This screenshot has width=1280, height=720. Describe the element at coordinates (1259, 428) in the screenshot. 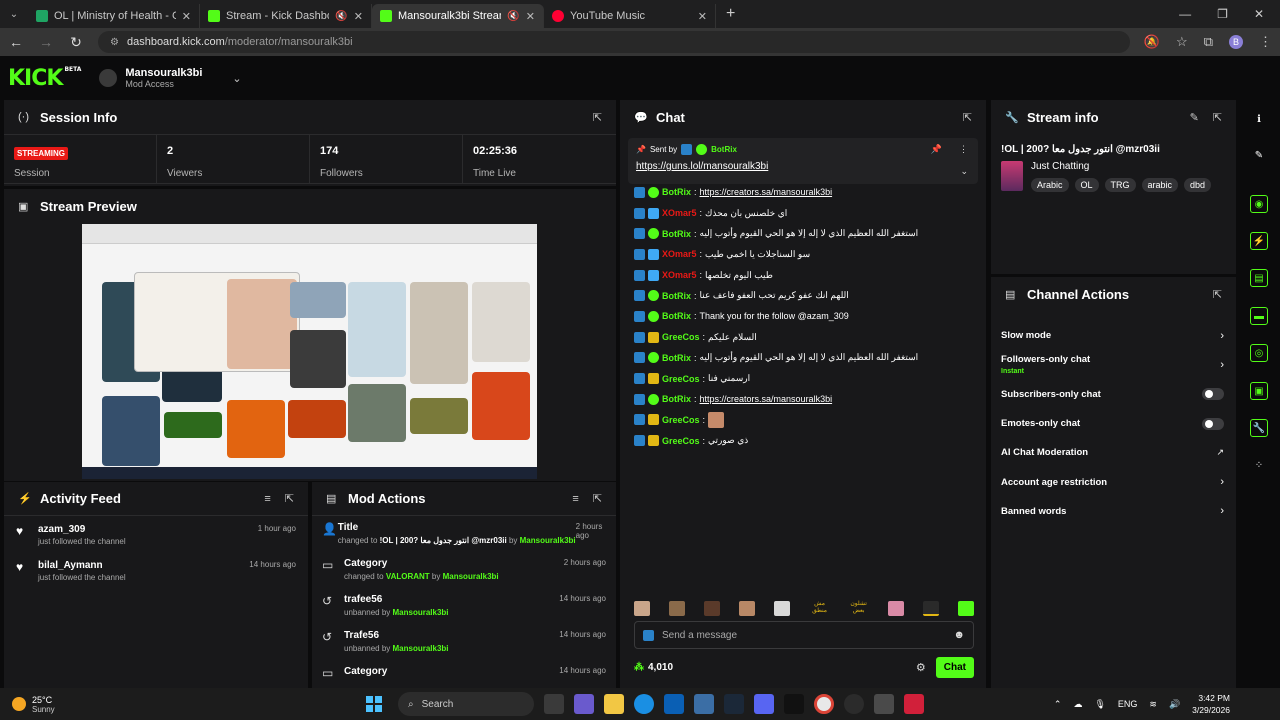

I see `wrench-icon: 🔧` at that location.